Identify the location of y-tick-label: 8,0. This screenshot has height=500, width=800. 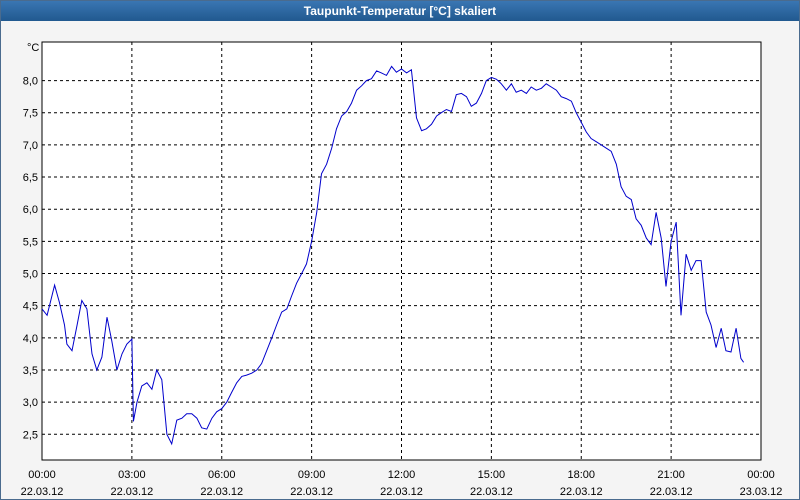
(30, 82).